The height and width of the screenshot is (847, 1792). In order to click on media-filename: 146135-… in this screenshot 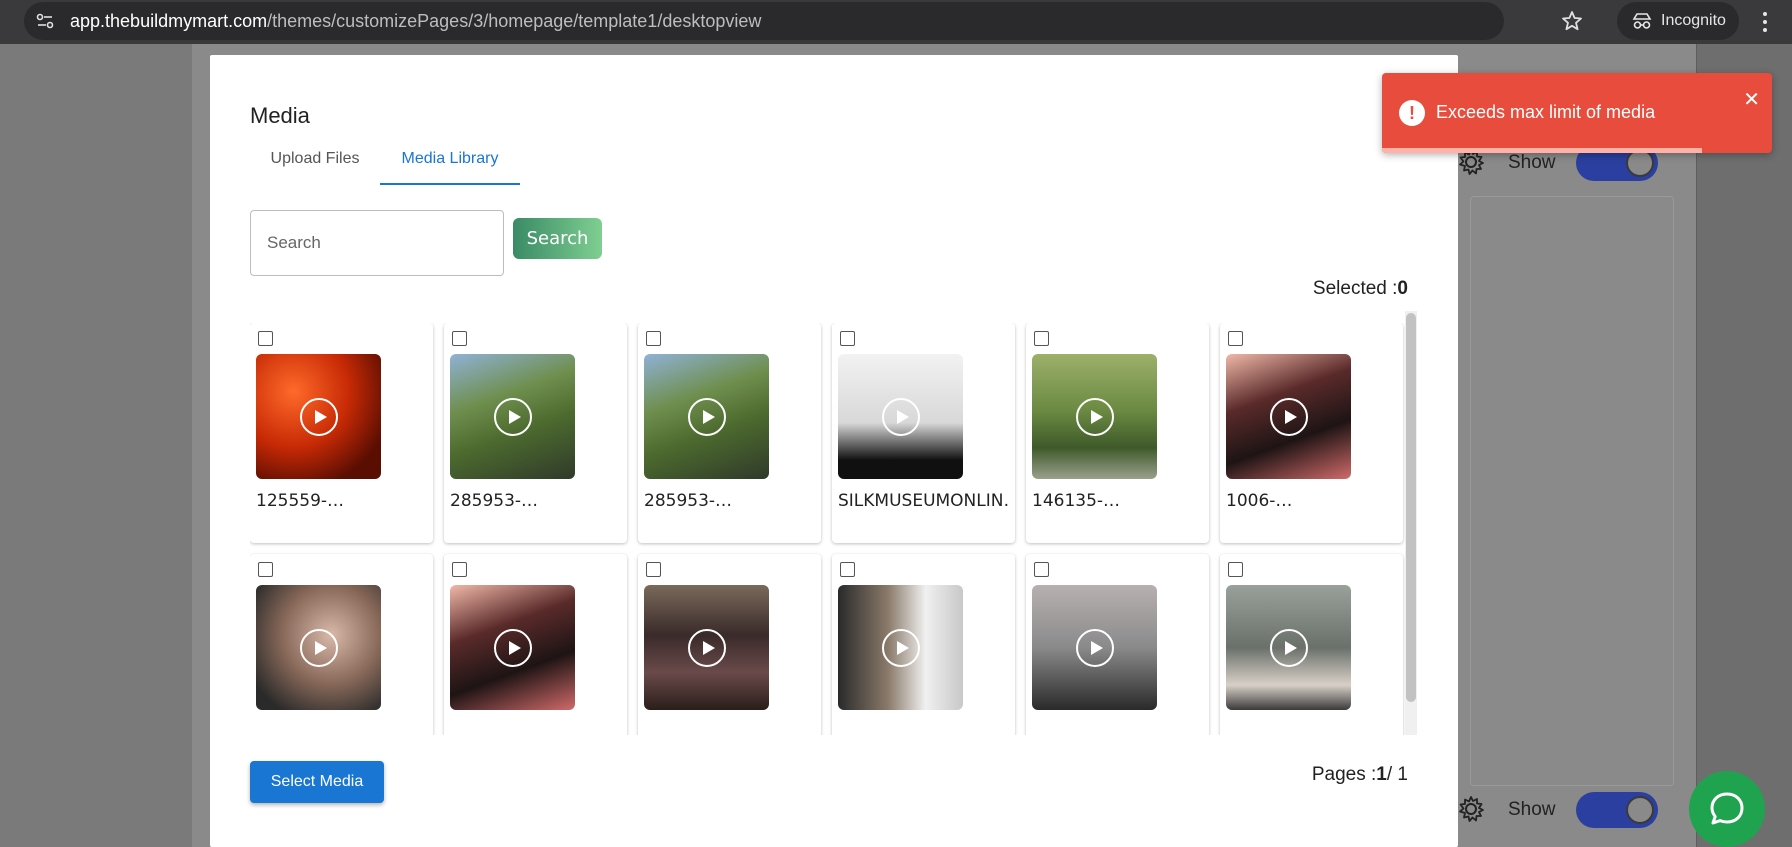, I will do `click(1076, 501)`.